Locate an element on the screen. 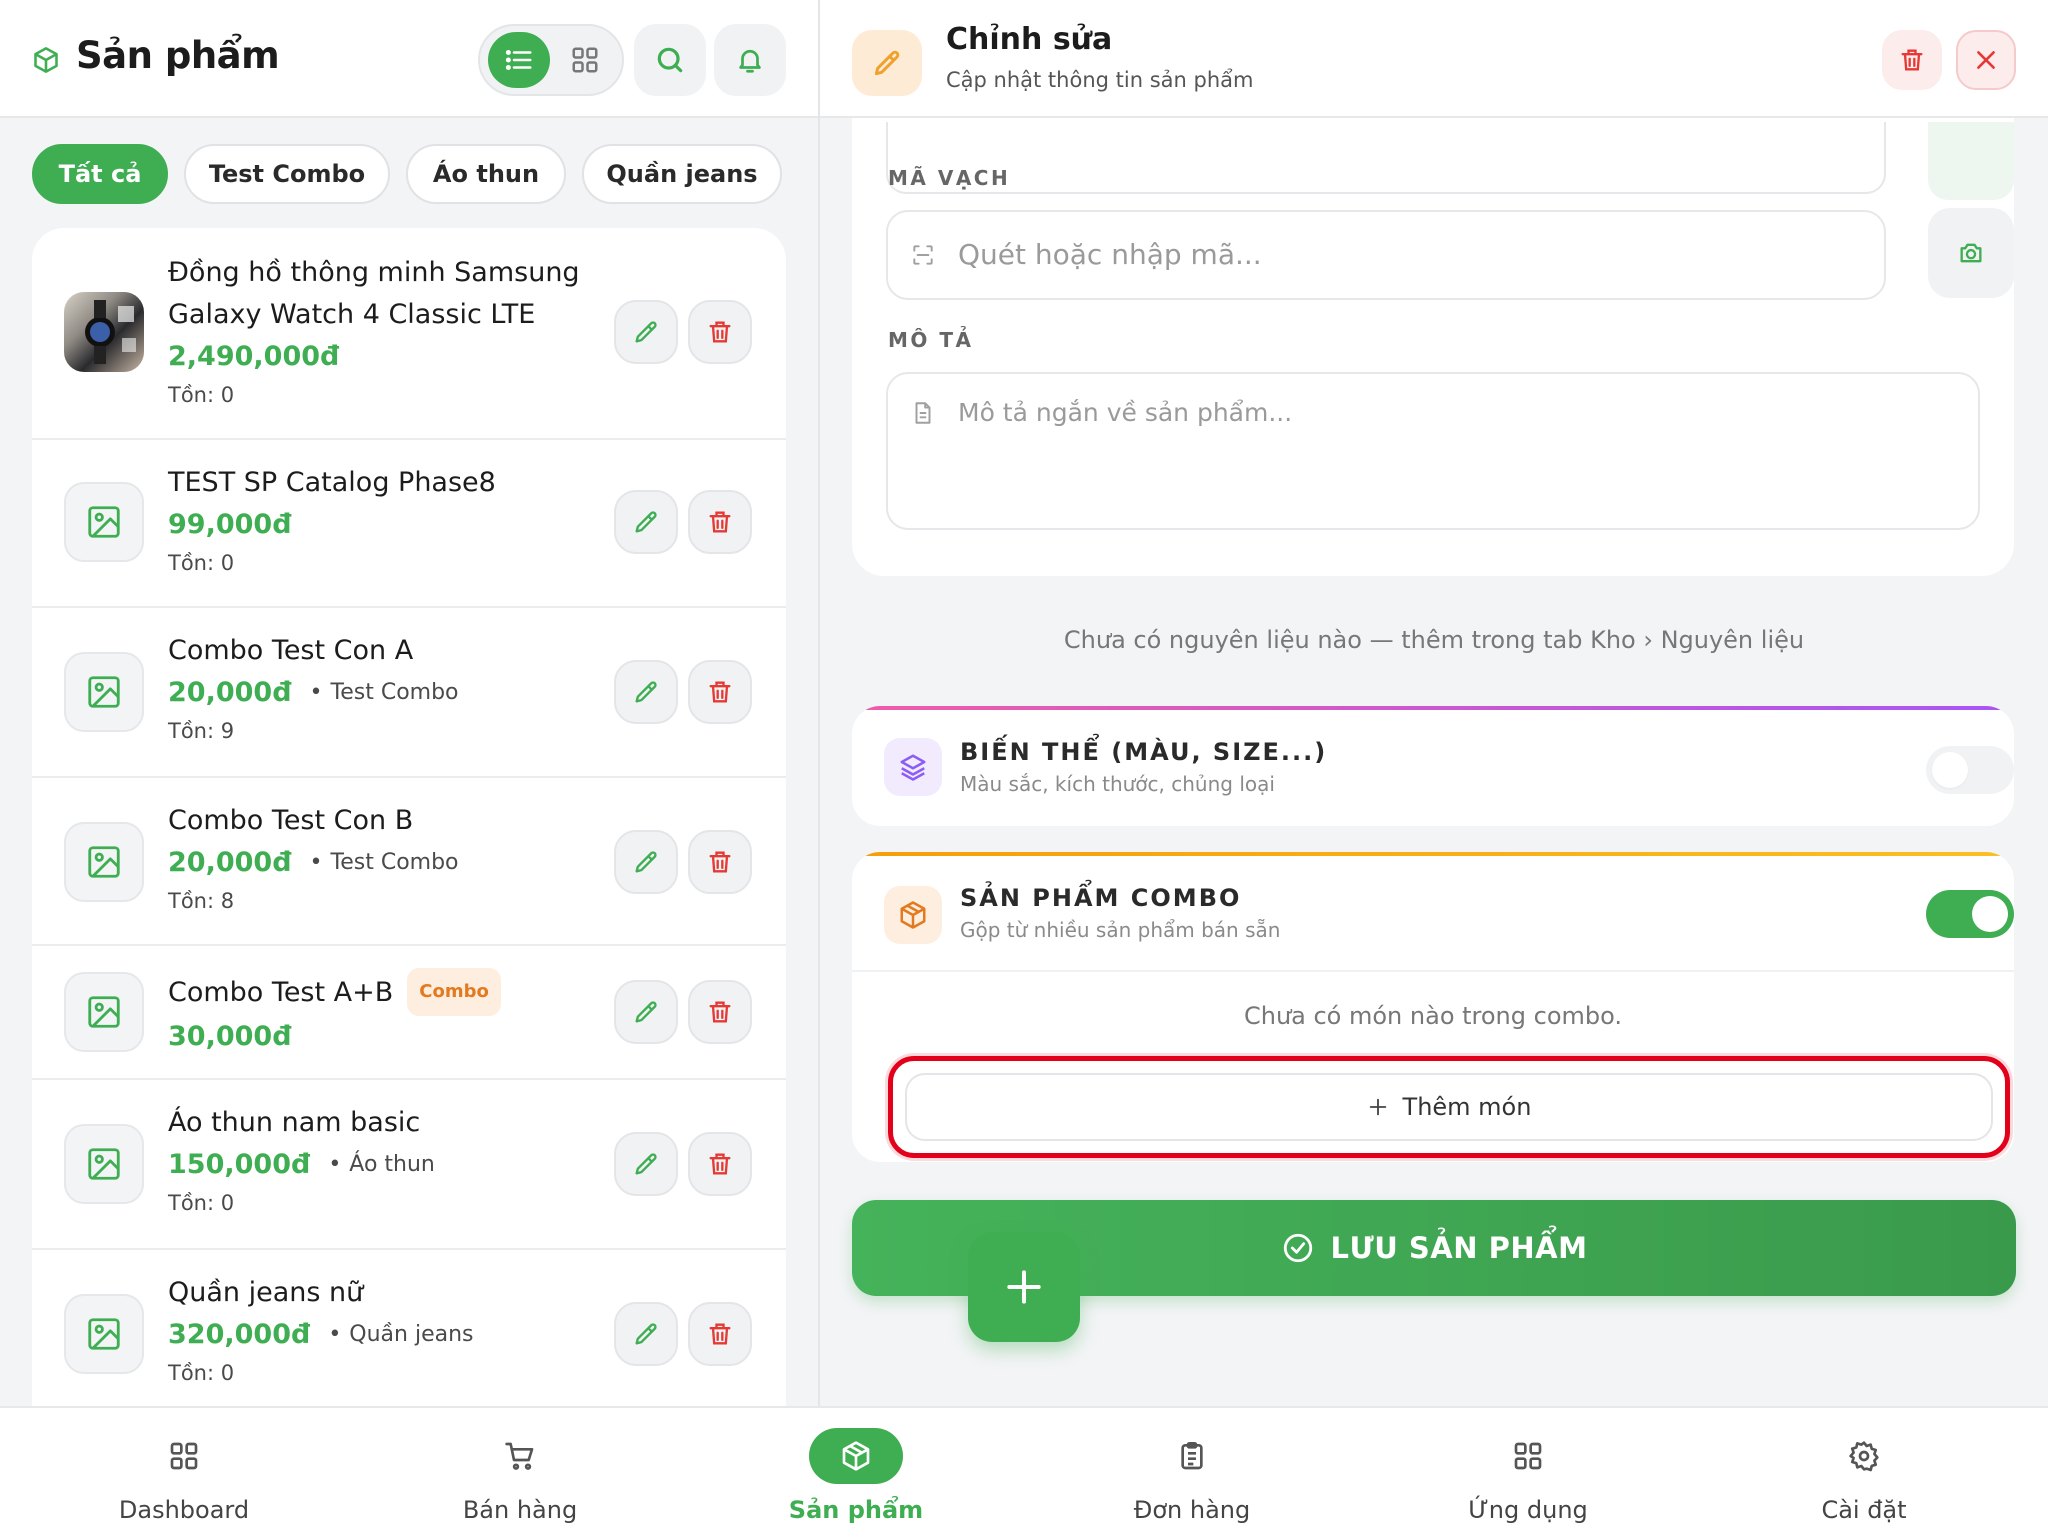  check-circle-icon is located at coordinates (1297, 1248).